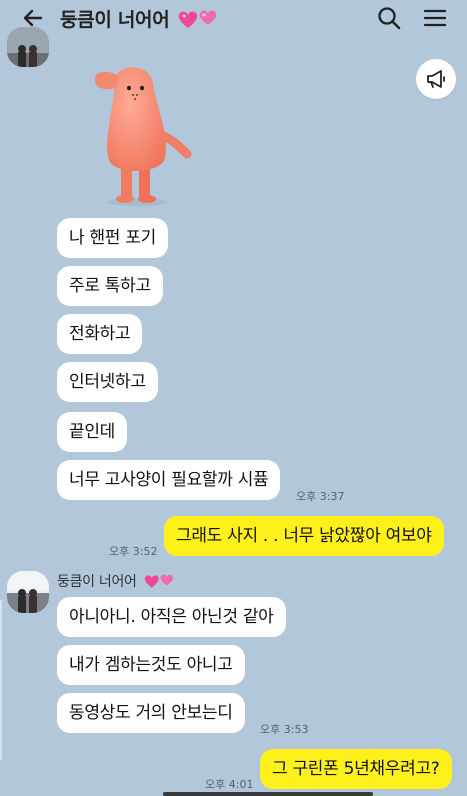 Image resolution: width=467 pixels, height=796 pixels. Describe the element at coordinates (141, 134) in the screenshot. I see `saluting-pink-character-sticker` at that location.